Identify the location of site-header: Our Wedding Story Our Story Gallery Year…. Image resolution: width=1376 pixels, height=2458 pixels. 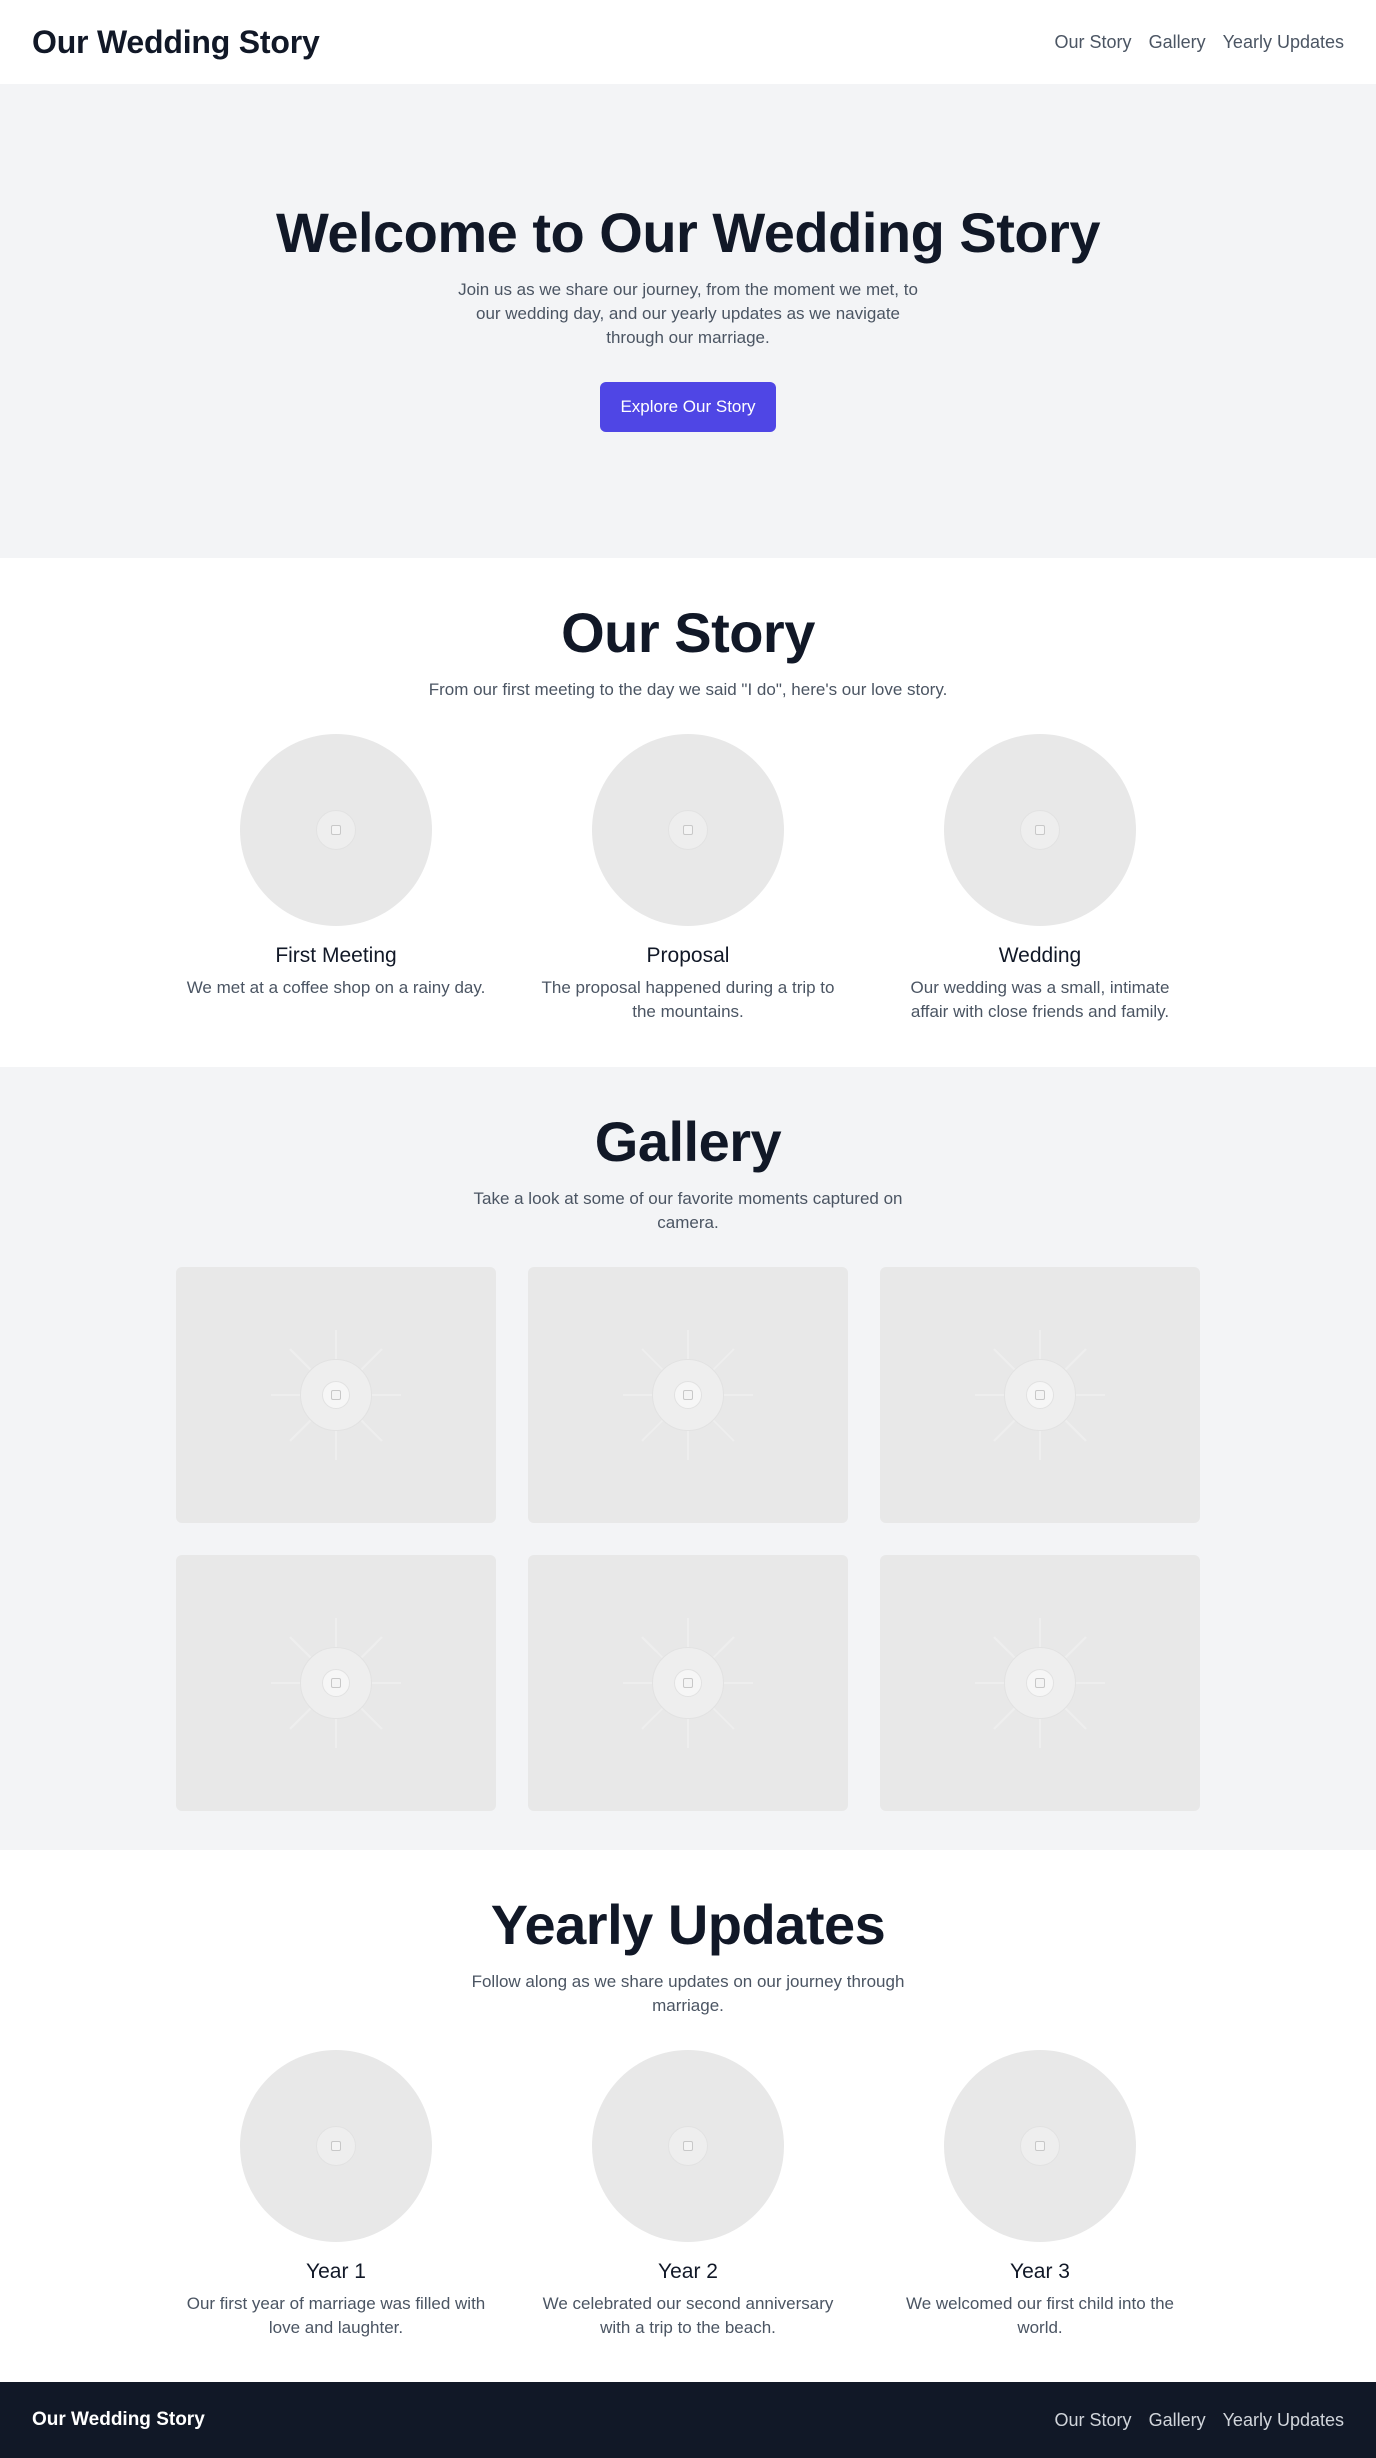
(688, 42).